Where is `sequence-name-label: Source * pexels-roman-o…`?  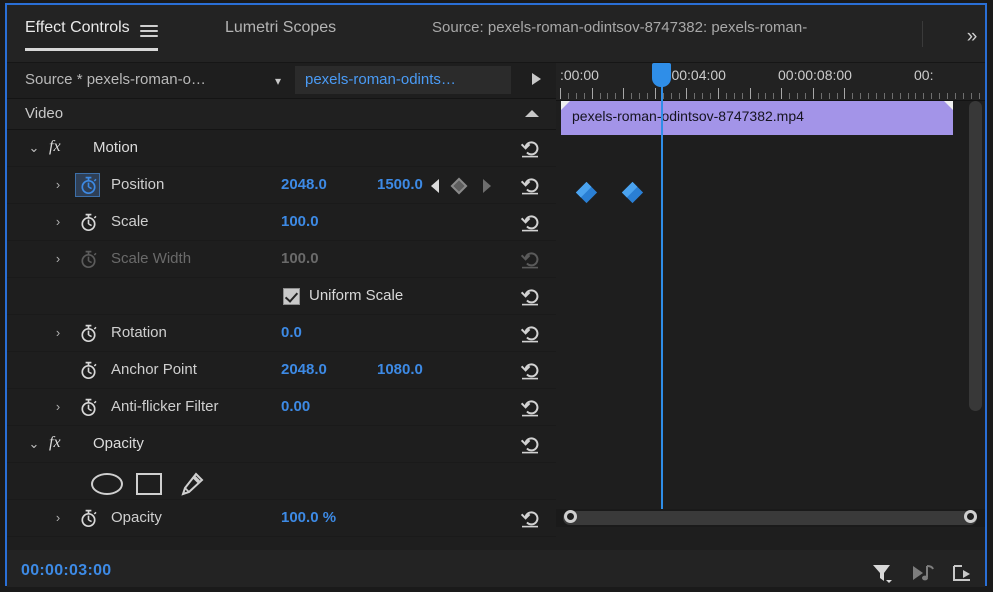 sequence-name-label: Source * pexels-roman-o… is located at coordinates (115, 79).